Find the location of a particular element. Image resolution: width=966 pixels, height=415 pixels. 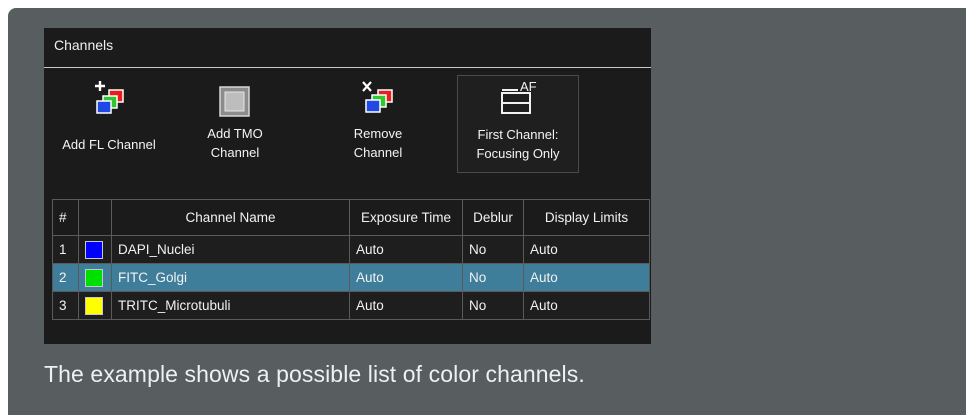

row-number: 2 is located at coordinates (65, 277).